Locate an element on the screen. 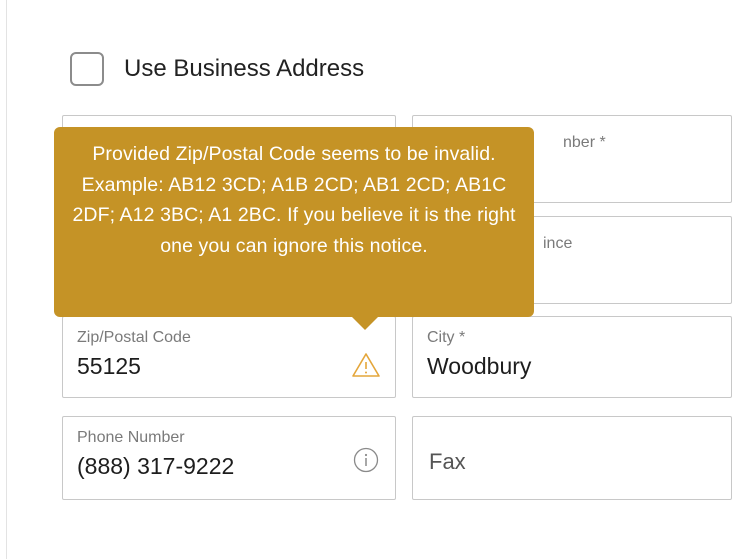 This screenshot has width=740, height=559. warning-triangle-icon is located at coordinates (366, 365).